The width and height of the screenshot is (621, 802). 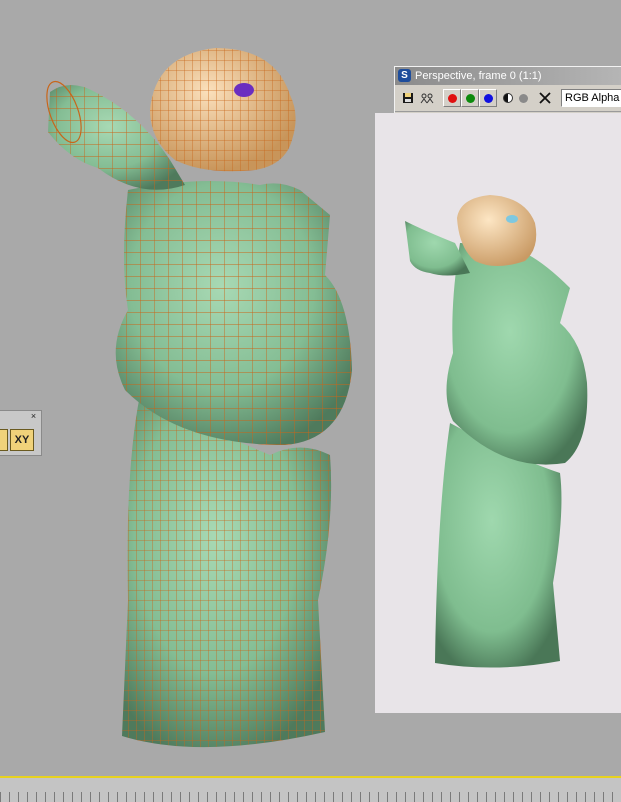 What do you see at coordinates (488, 98) in the screenshot?
I see `blue-channel-toggle` at bounding box center [488, 98].